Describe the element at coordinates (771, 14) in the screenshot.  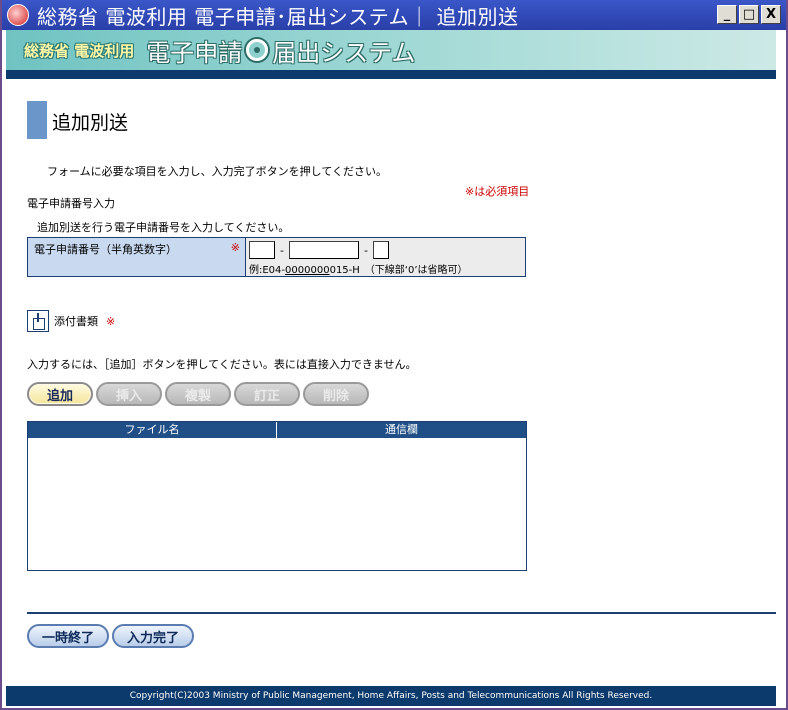
I see `close-button: X` at that location.